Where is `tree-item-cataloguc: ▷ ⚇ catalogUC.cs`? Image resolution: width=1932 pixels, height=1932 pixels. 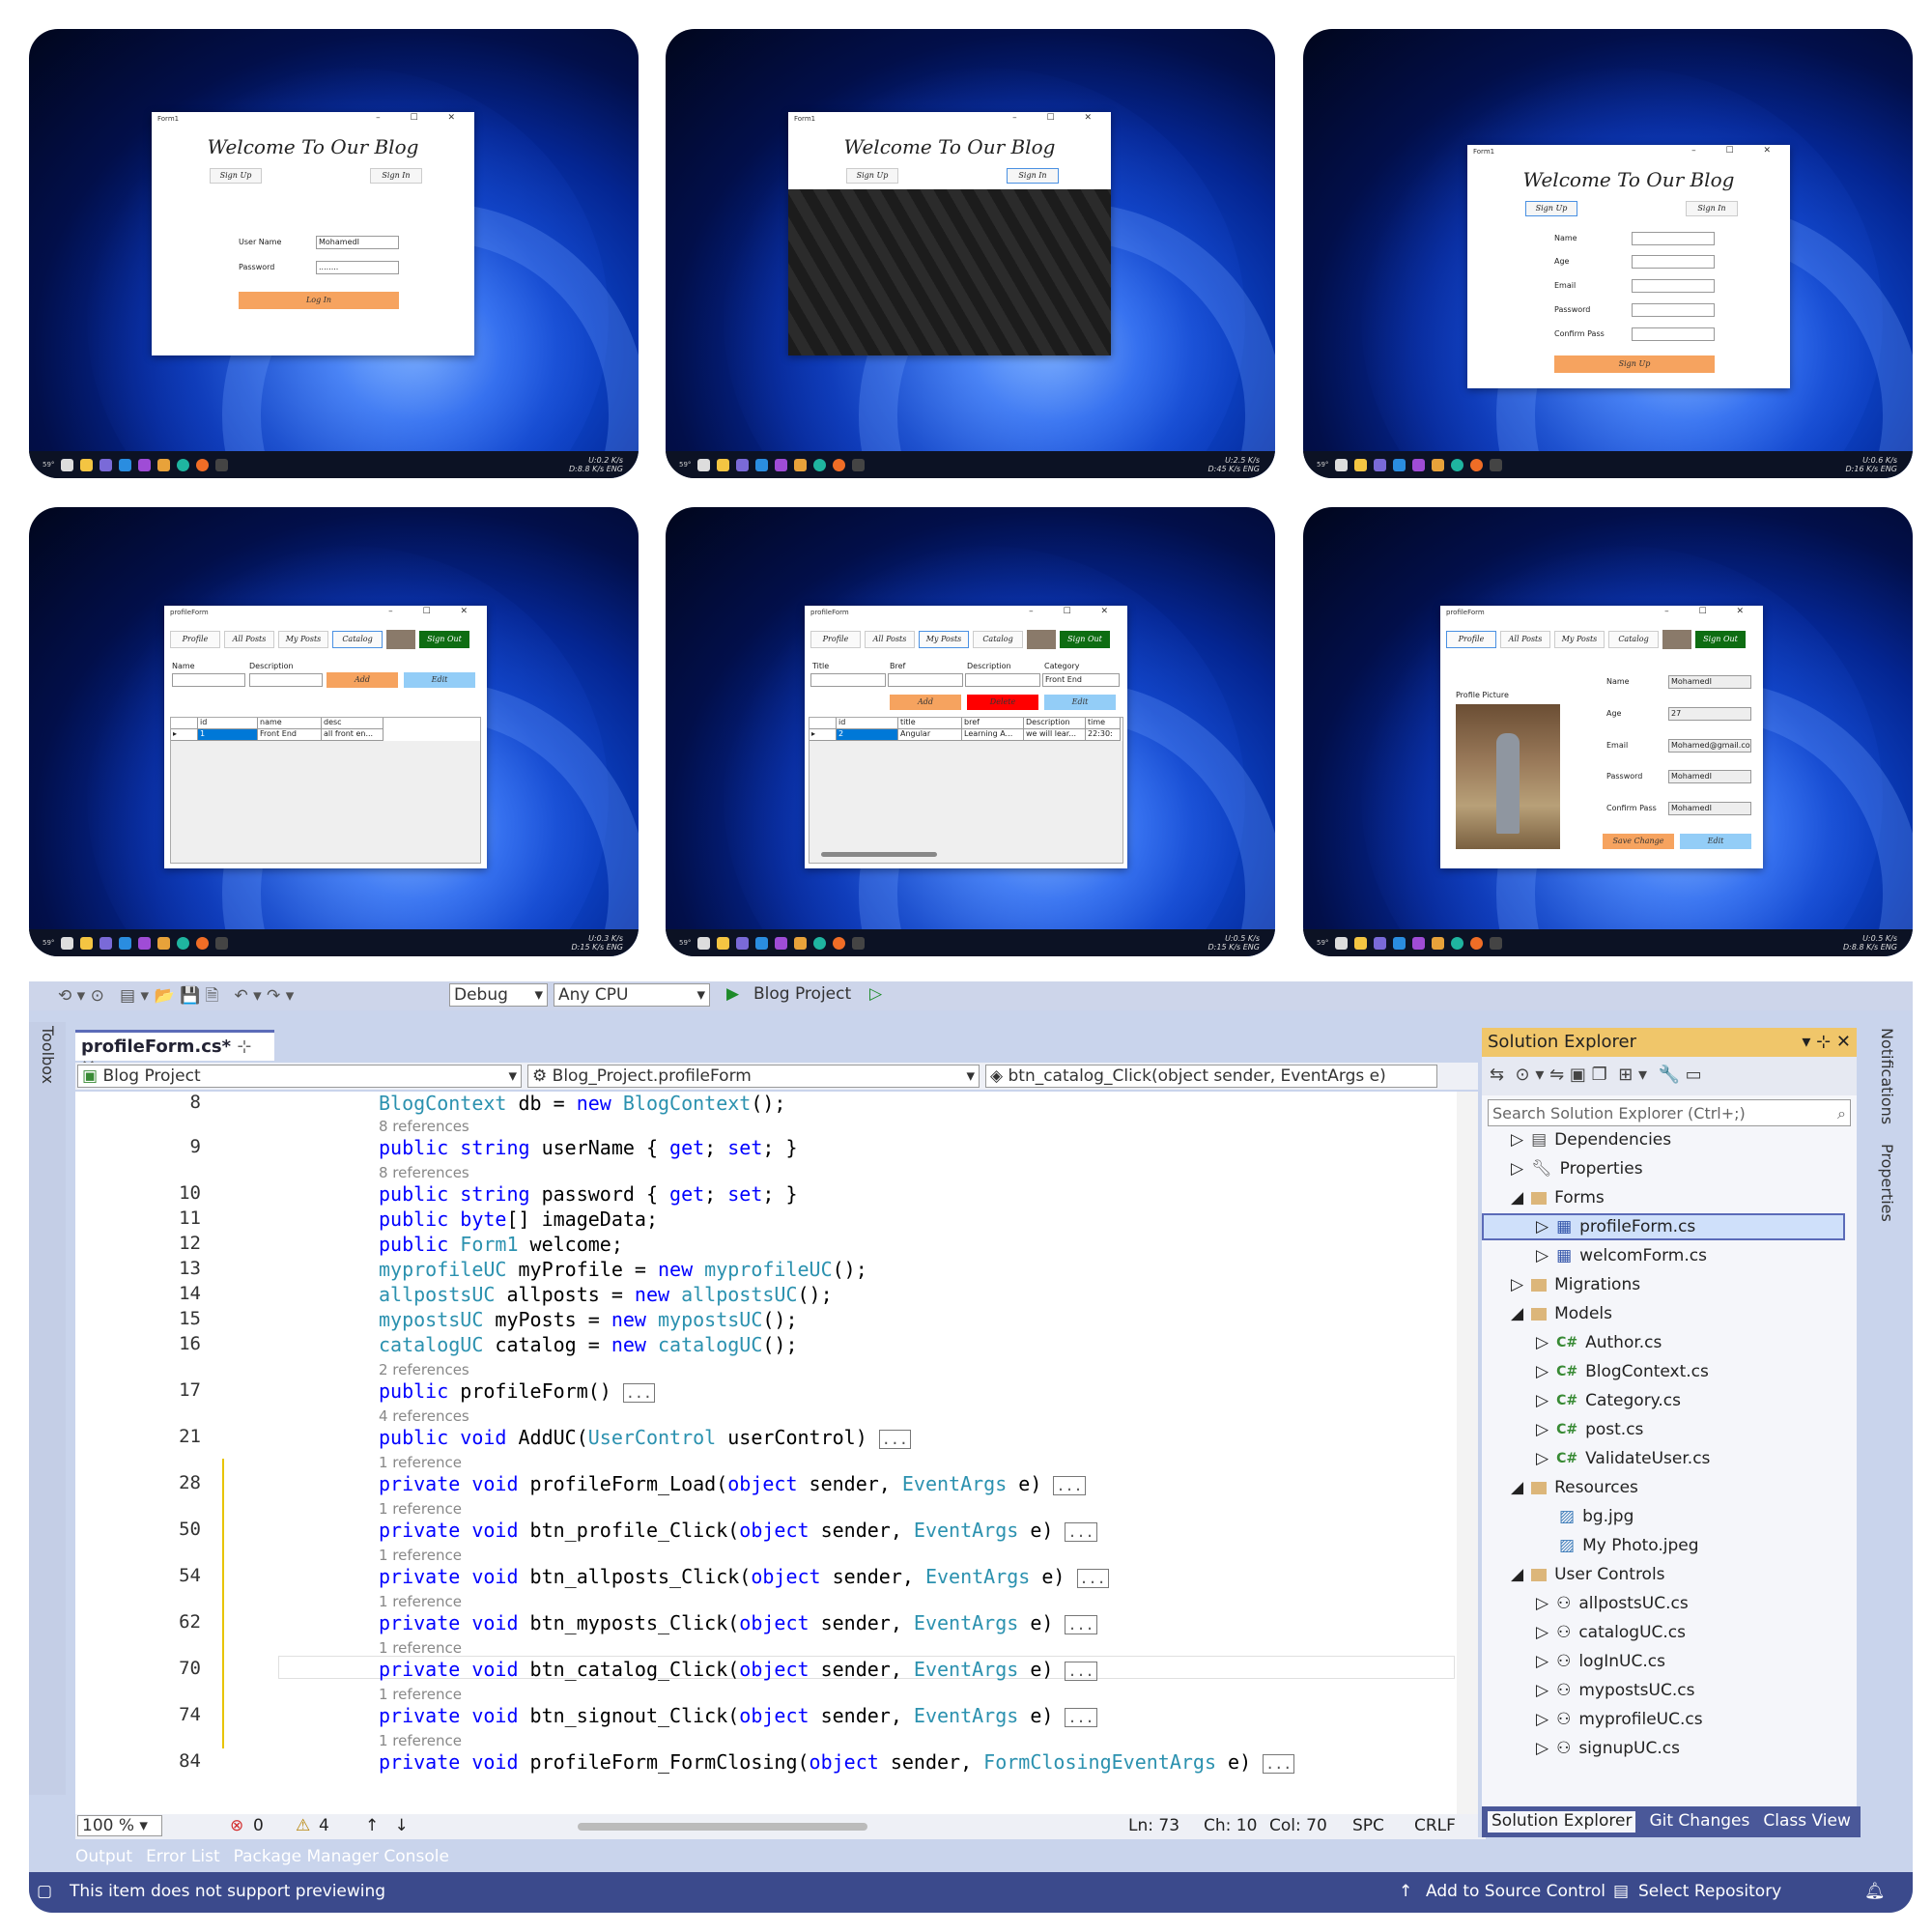 tree-item-cataloguc: ▷ ⚇ catalogUC.cs is located at coordinates (1611, 1632).